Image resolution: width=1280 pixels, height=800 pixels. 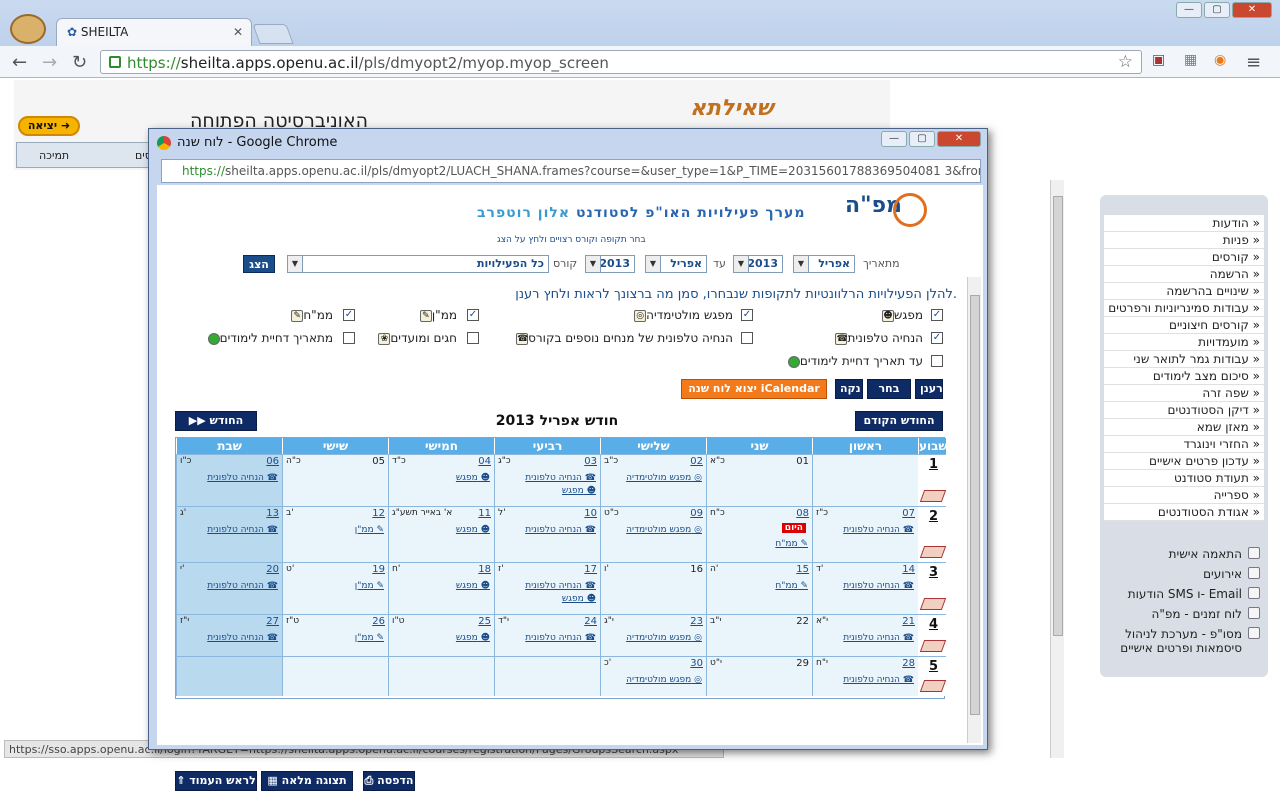 I want to click on mmh-checkbox, so click(x=349, y=315).